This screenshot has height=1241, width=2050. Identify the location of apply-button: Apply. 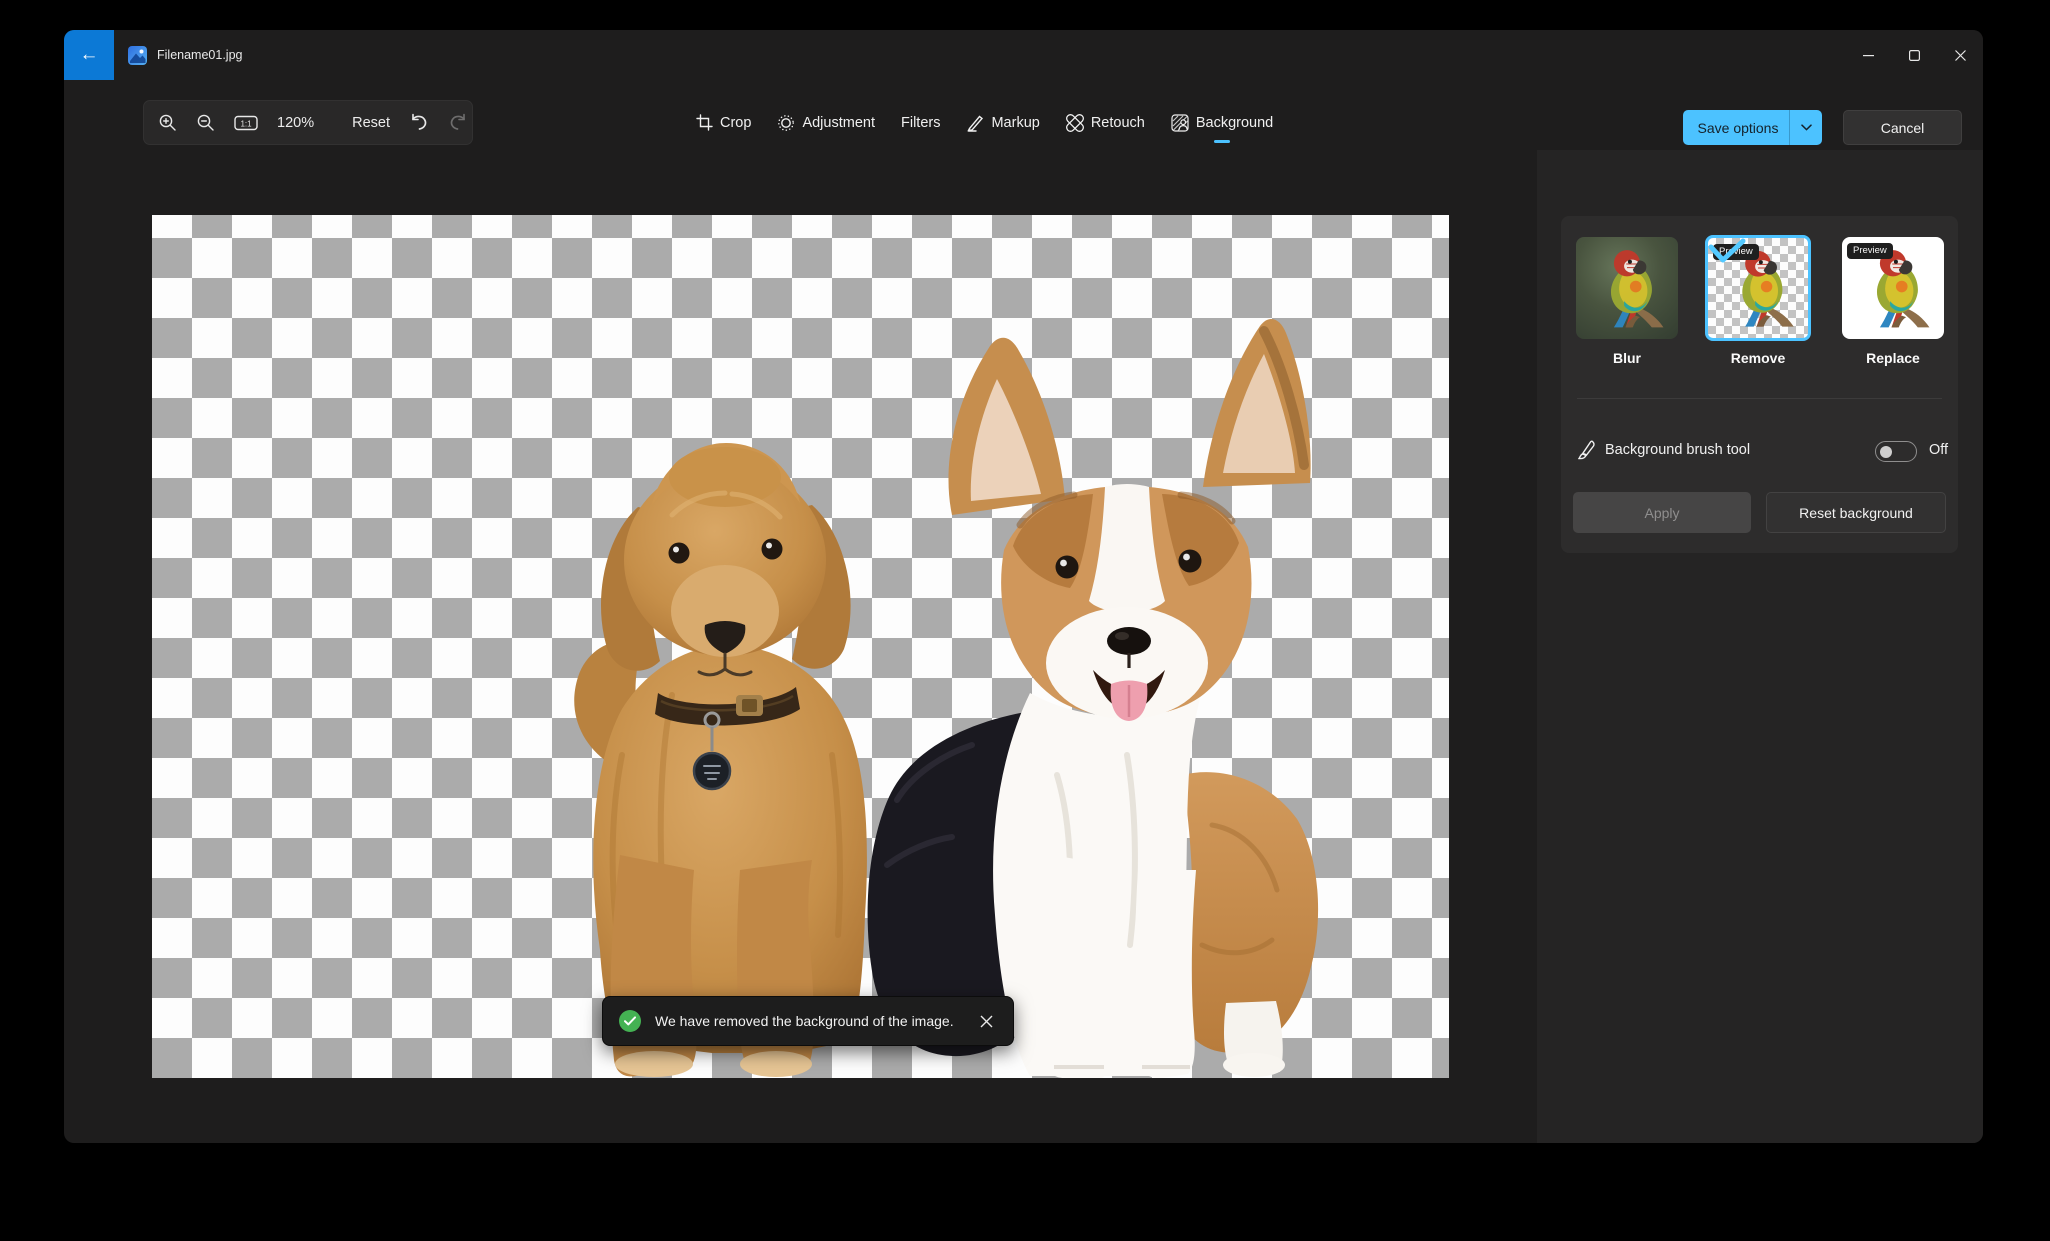
(1662, 512).